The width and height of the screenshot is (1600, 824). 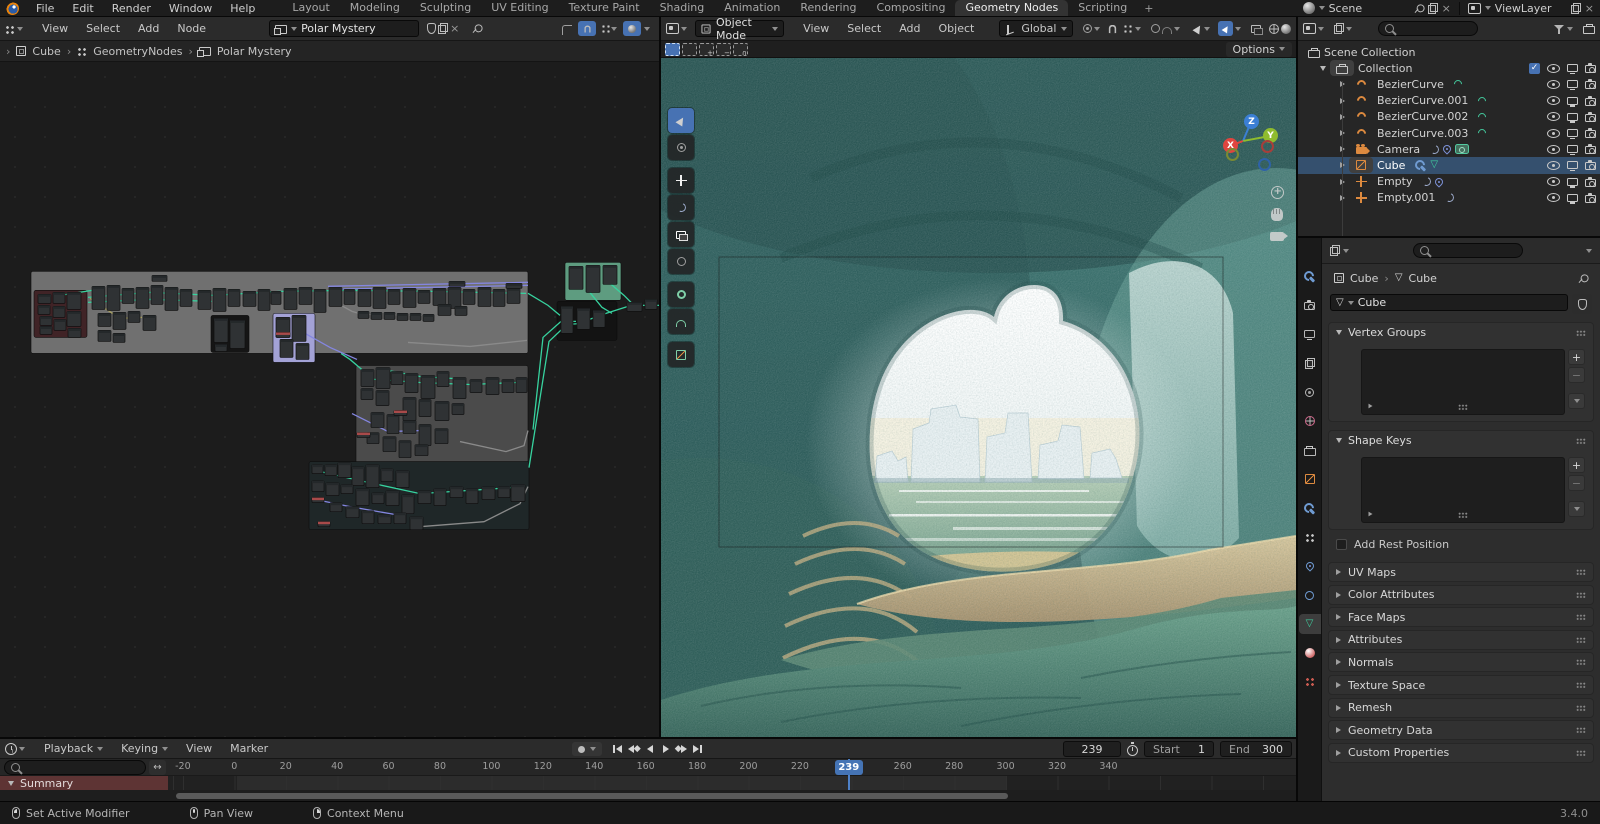 What do you see at coordinates (1277, 214) in the screenshot?
I see `pan-hand-icon` at bounding box center [1277, 214].